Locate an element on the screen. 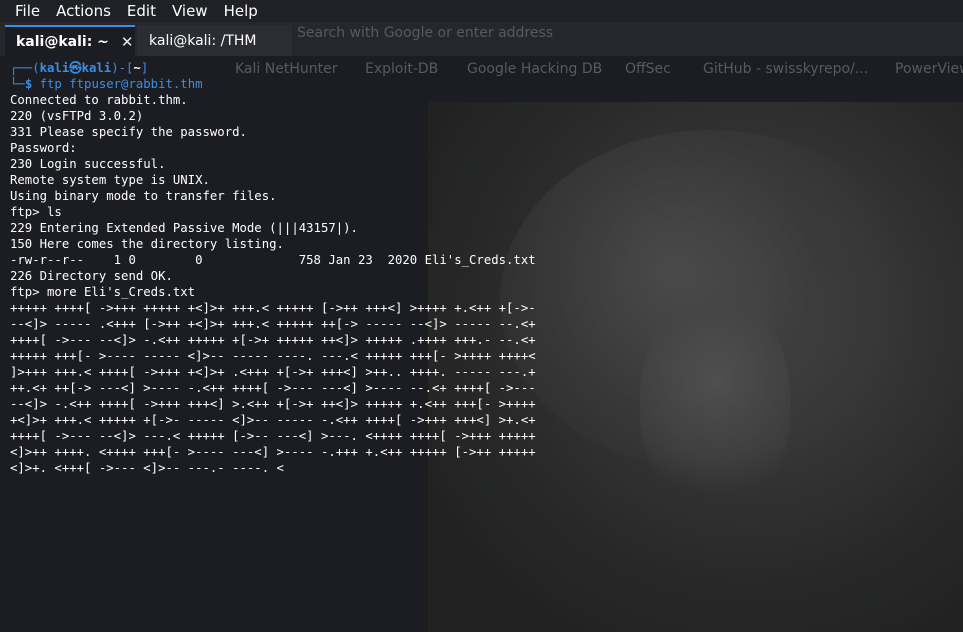 This screenshot has height=632, width=963. tab-thm: kali@kali: /THM is located at coordinates (214, 40).